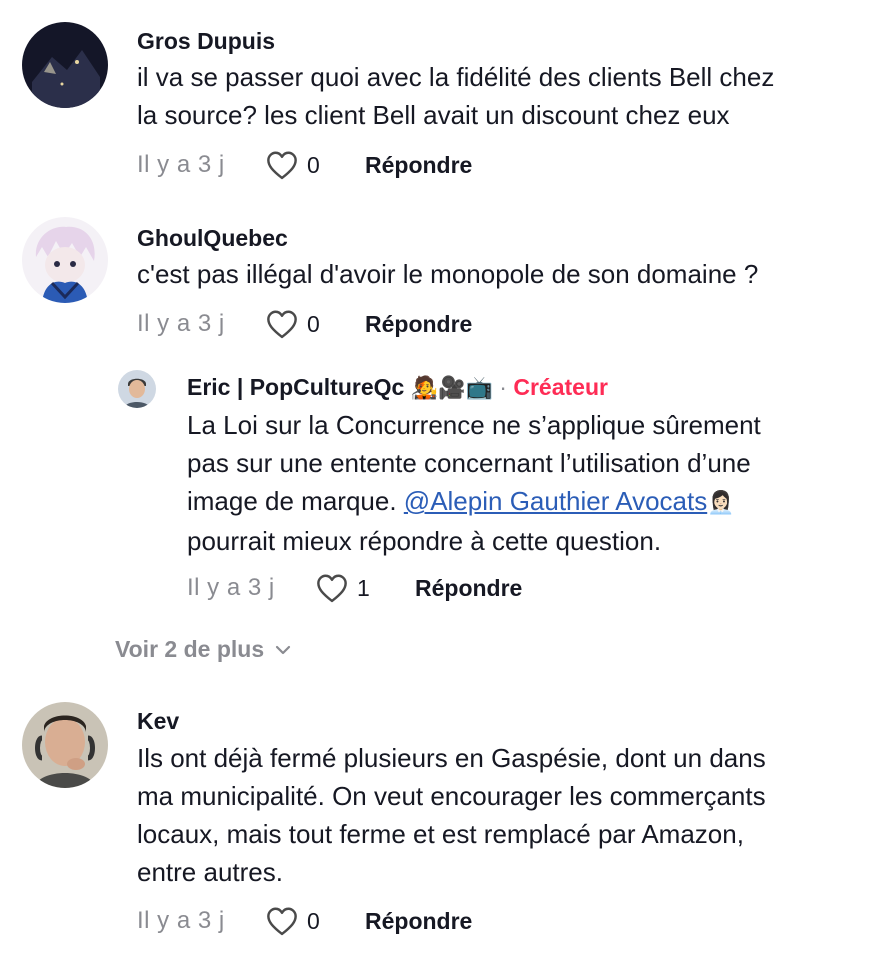 This screenshot has height=970, width=896. Describe the element at coordinates (283, 649) in the screenshot. I see `chevron-down-icon` at that location.